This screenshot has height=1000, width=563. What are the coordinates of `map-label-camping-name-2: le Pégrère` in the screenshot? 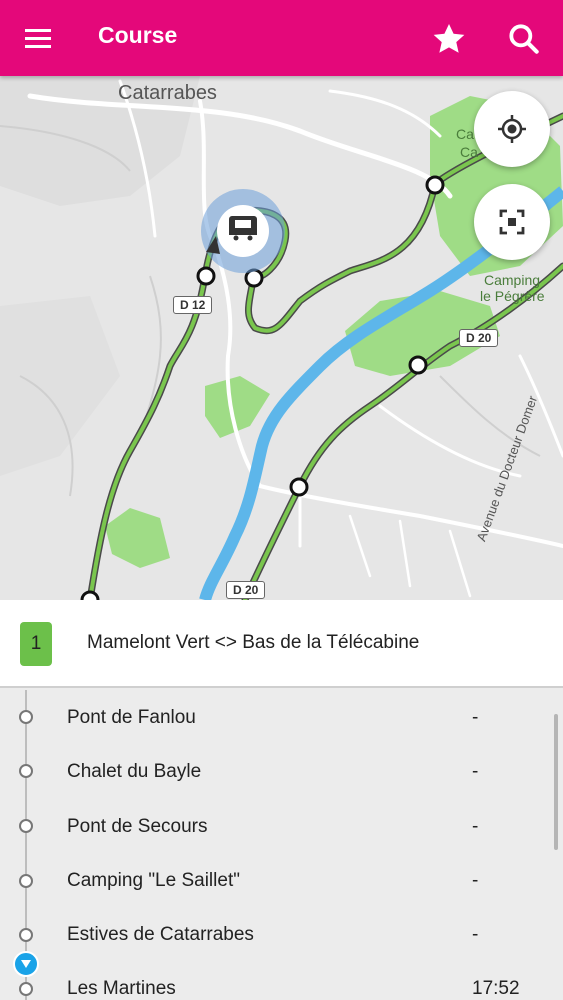 It's located at (512, 296).